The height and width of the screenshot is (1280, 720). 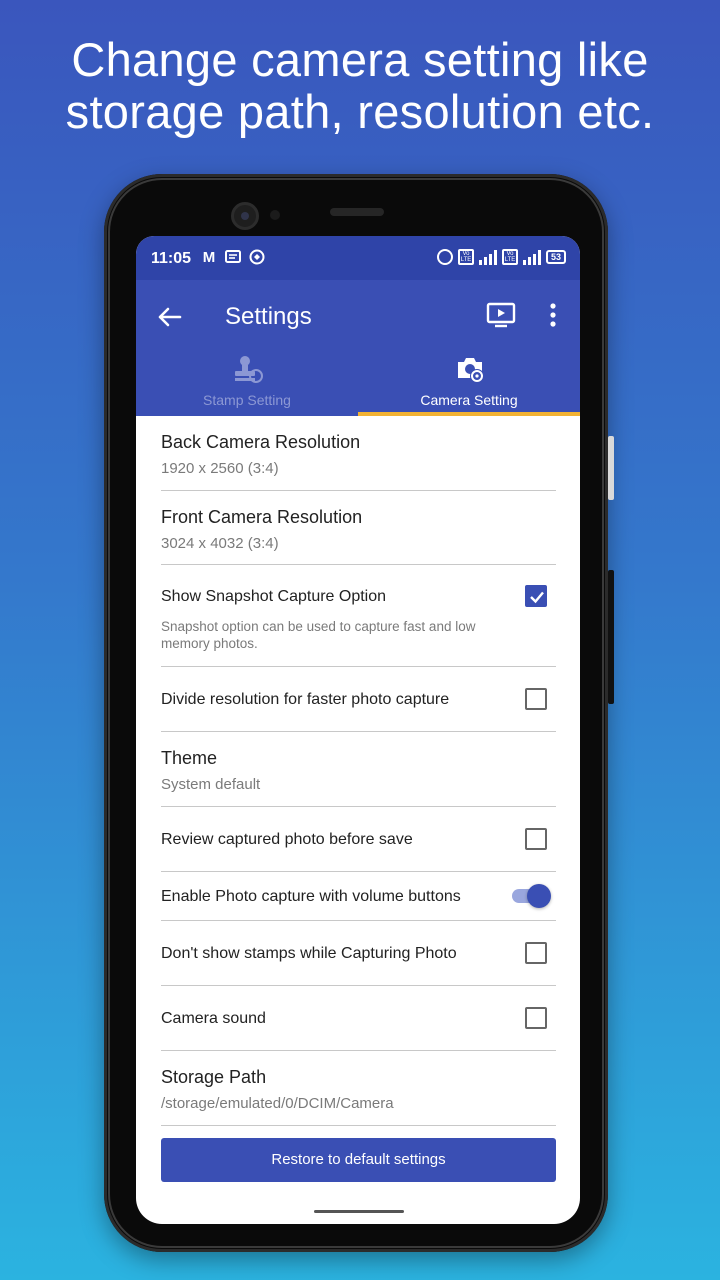 What do you see at coordinates (358, 1160) in the screenshot?
I see `restore-defaults-button: Restore to default settings` at bounding box center [358, 1160].